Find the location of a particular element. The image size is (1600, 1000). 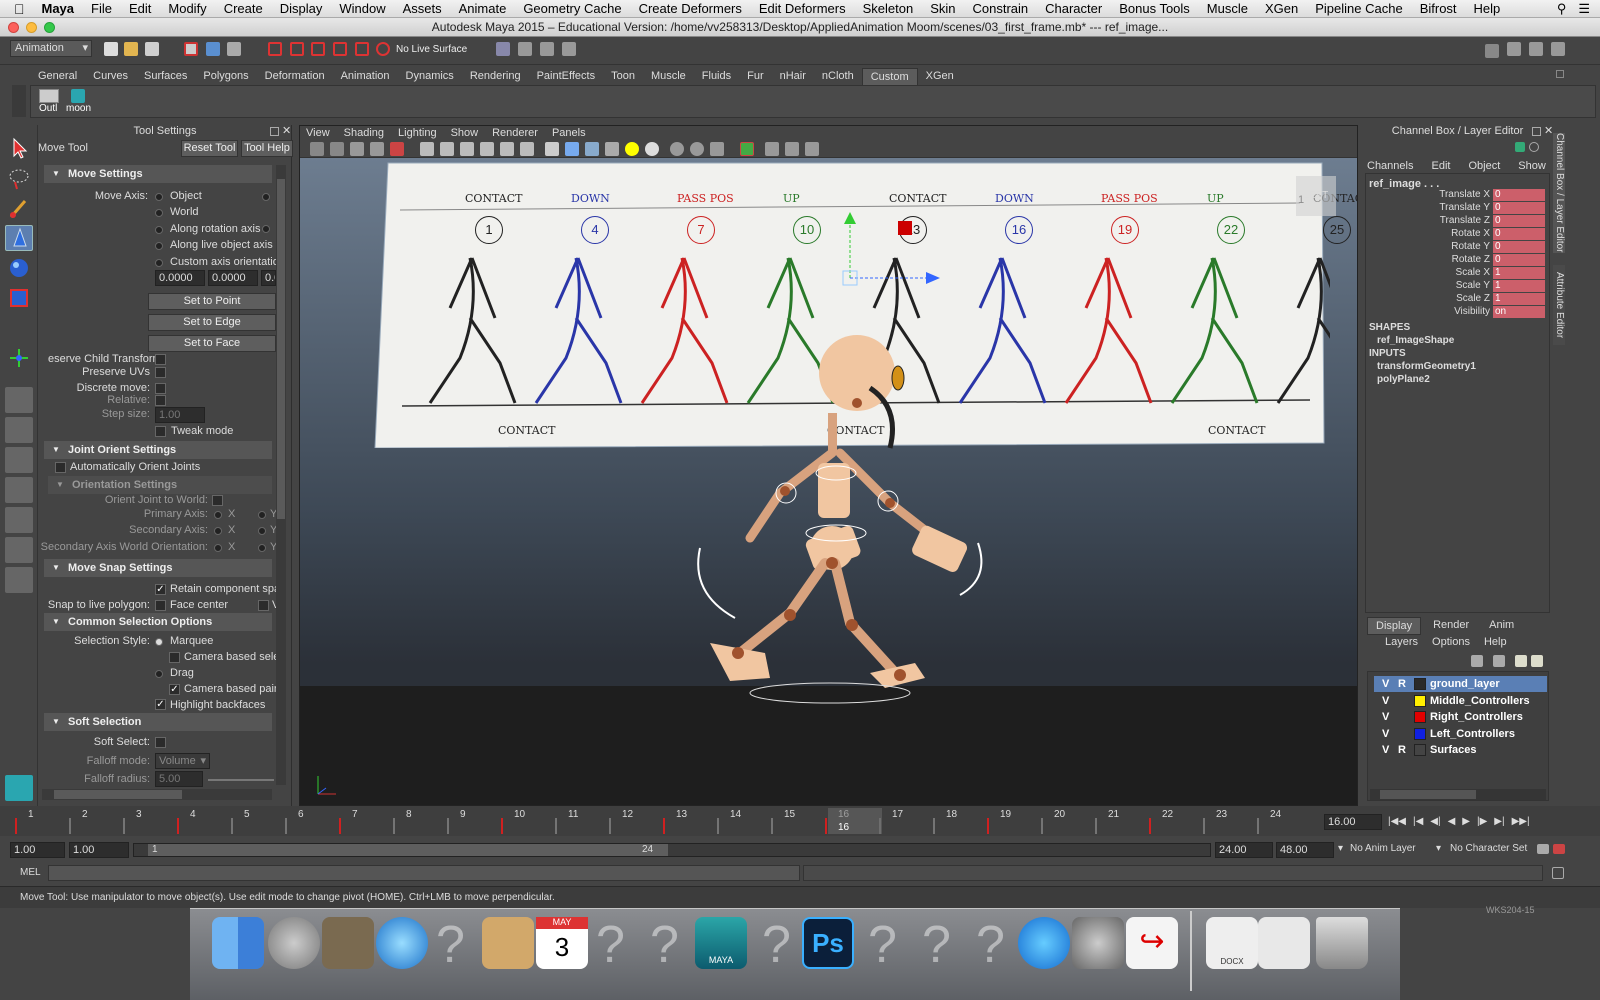

play-forwards-icon: ▶ is located at coordinates (1466, 821).